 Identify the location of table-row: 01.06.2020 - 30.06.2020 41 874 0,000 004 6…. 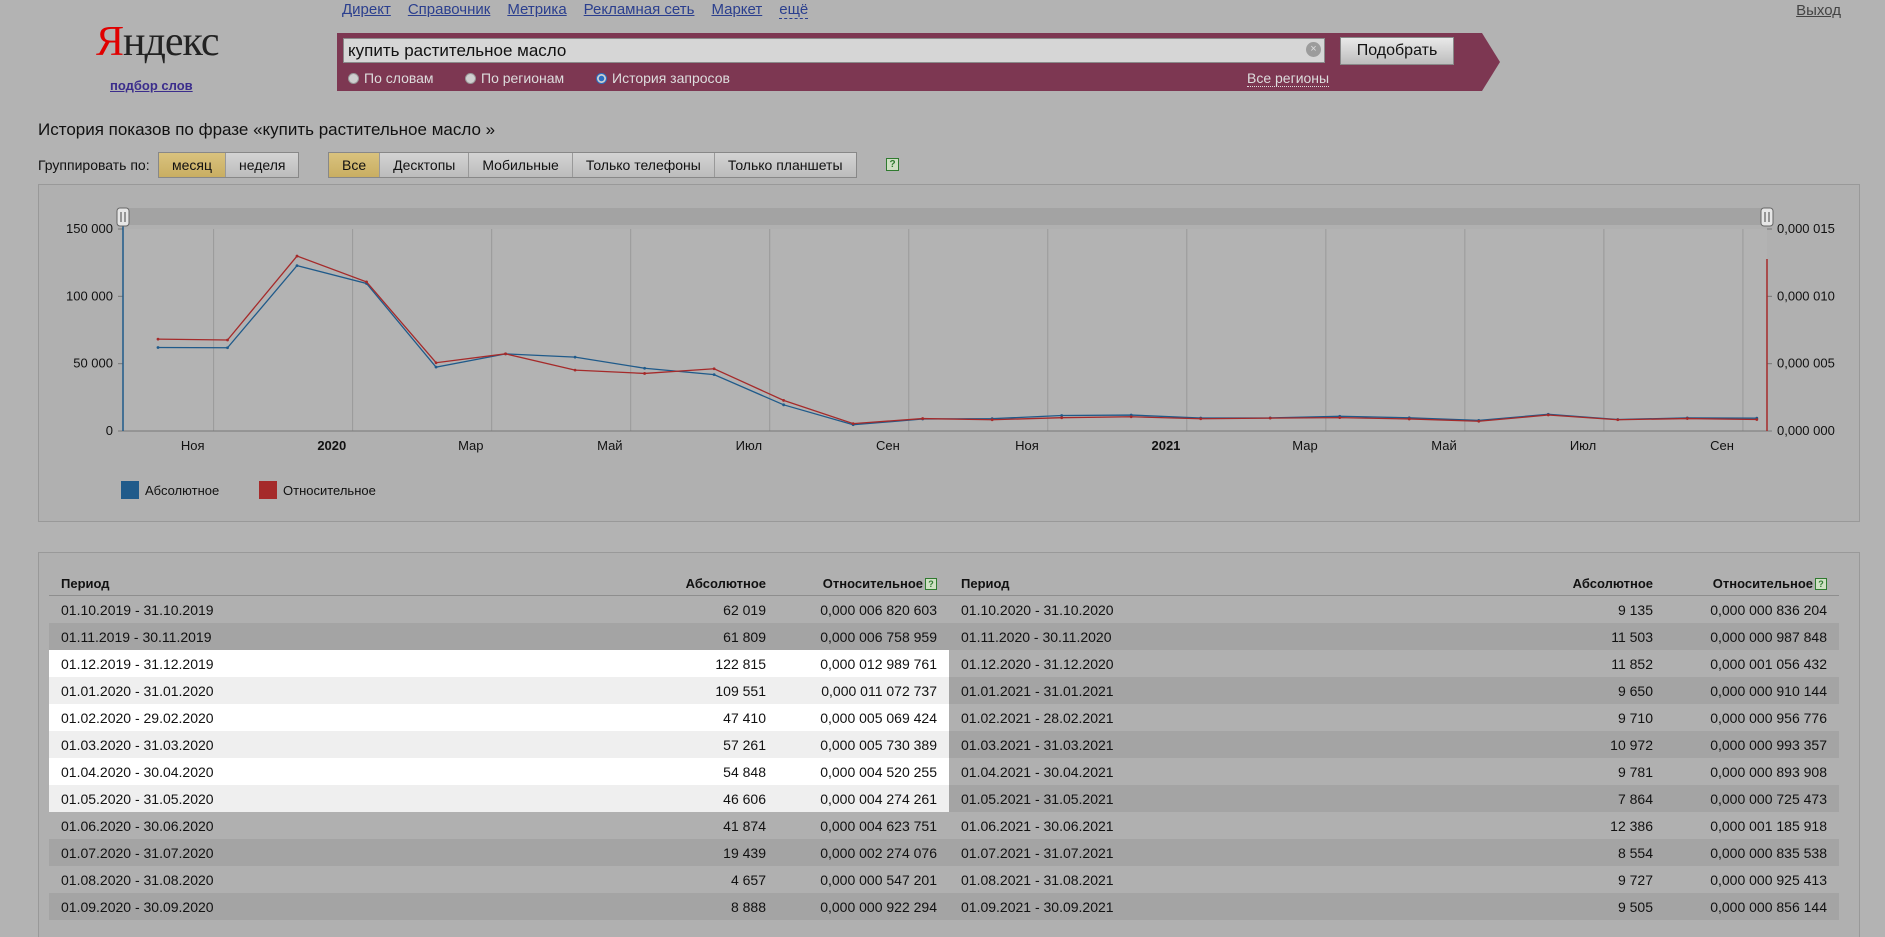
(499, 825).